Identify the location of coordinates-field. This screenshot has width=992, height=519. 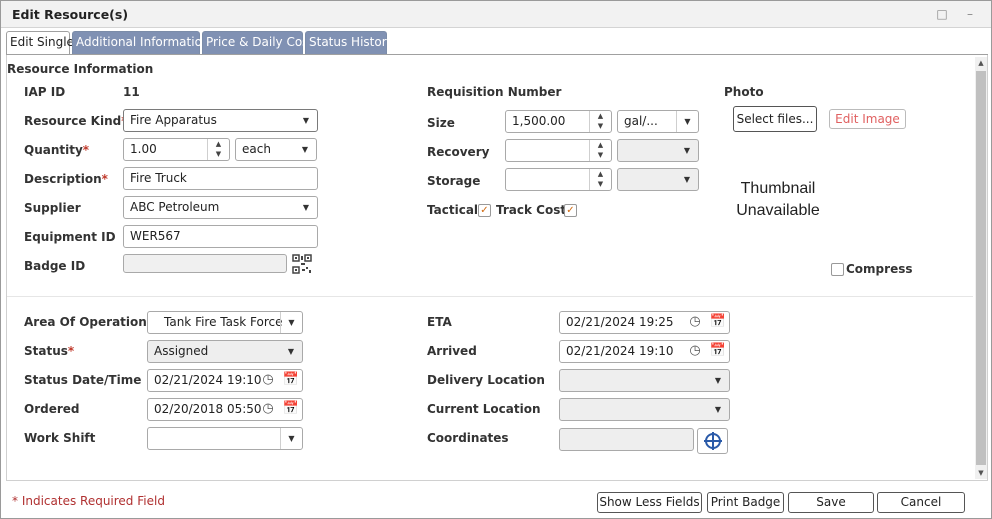
(626, 439).